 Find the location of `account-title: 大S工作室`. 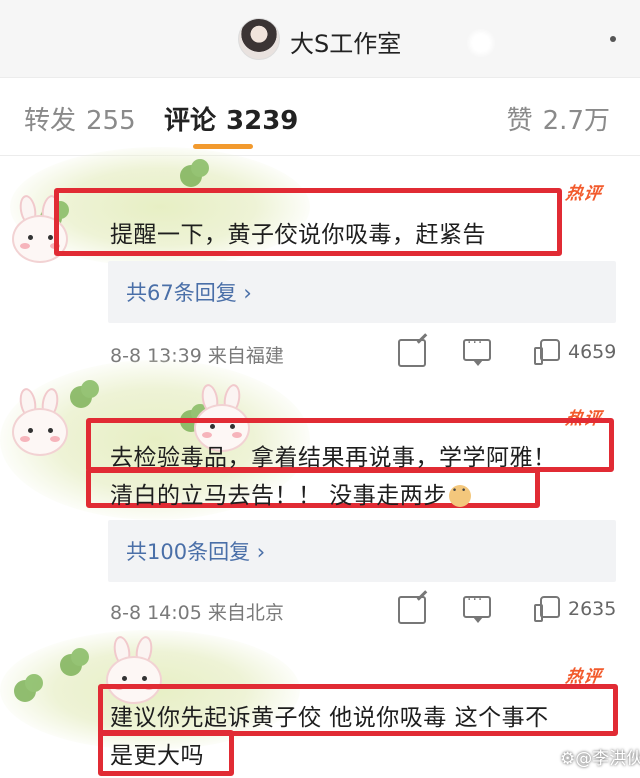

account-title: 大S工作室 is located at coordinates (345, 41).